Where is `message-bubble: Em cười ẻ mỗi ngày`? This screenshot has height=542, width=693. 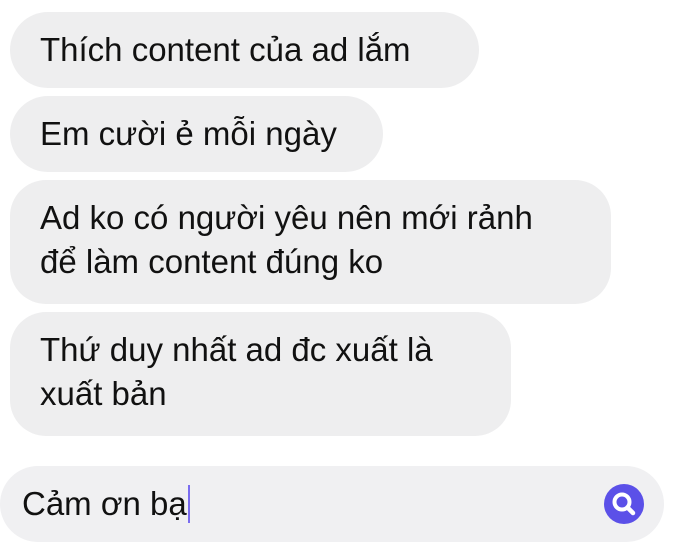
message-bubble: Em cười ẻ mỗi ngày is located at coordinates (196, 134).